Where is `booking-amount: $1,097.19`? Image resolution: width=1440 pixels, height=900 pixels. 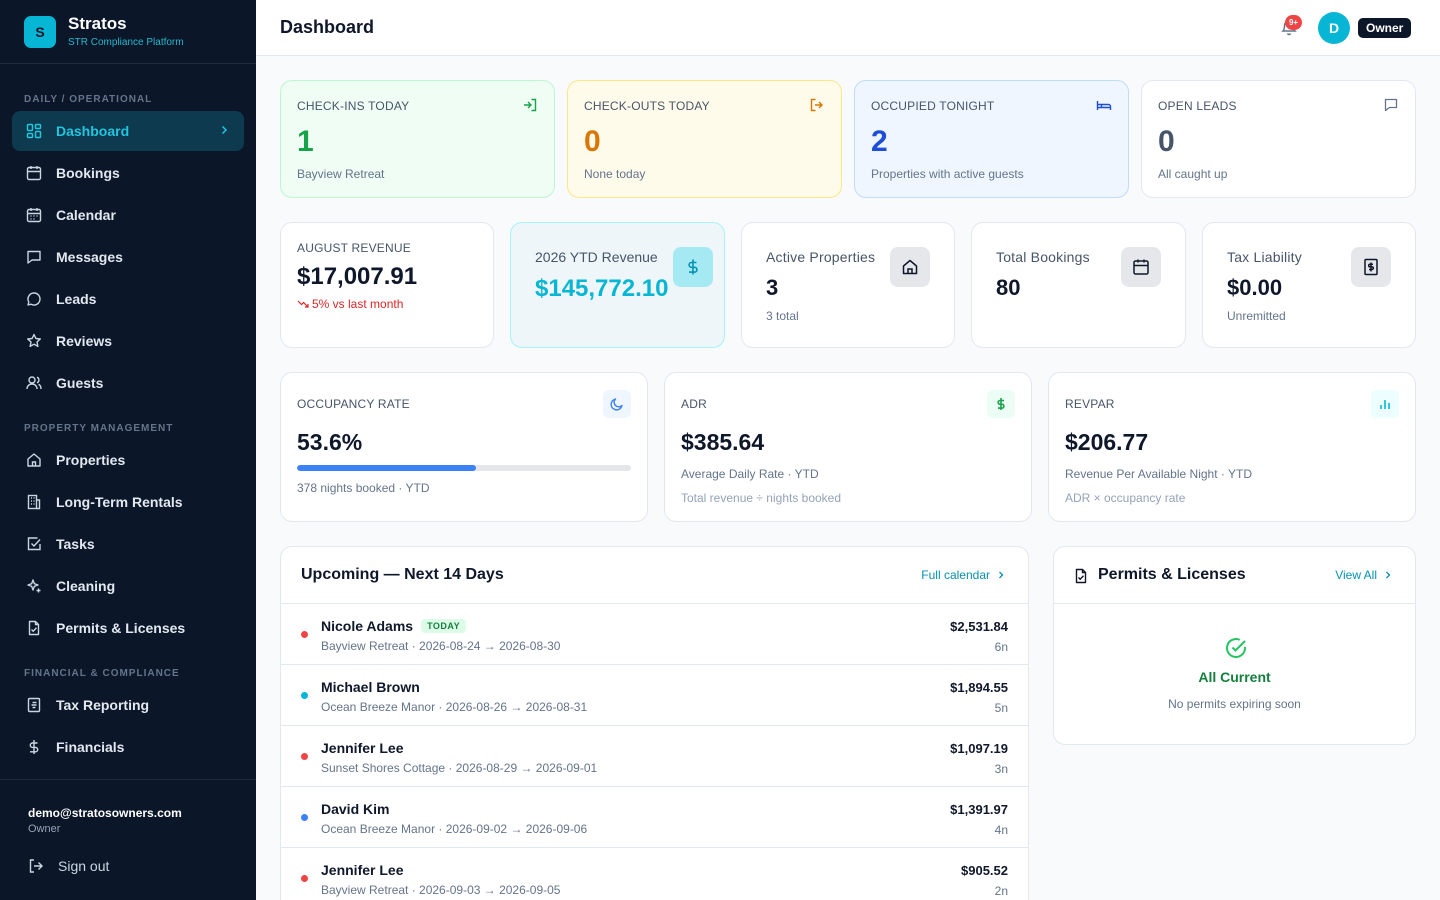 booking-amount: $1,097.19 is located at coordinates (979, 748).